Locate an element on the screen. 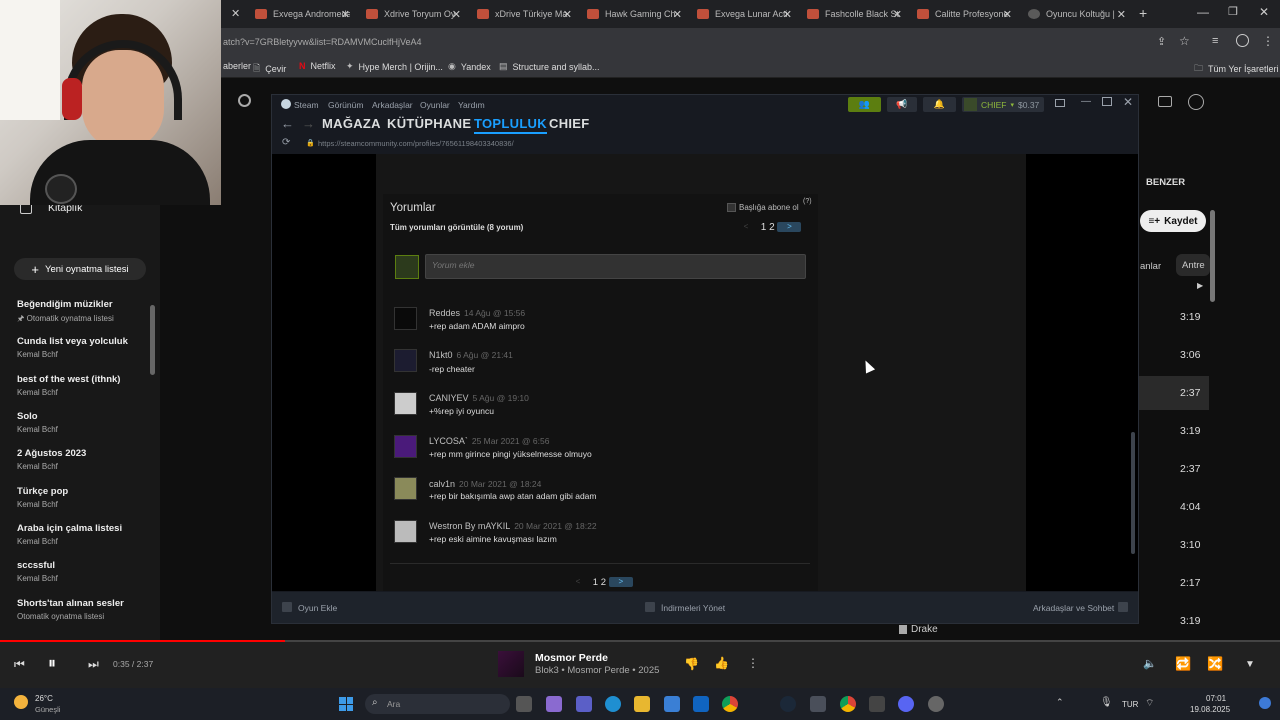  nav-store: MAĞAZA is located at coordinates (351, 123).